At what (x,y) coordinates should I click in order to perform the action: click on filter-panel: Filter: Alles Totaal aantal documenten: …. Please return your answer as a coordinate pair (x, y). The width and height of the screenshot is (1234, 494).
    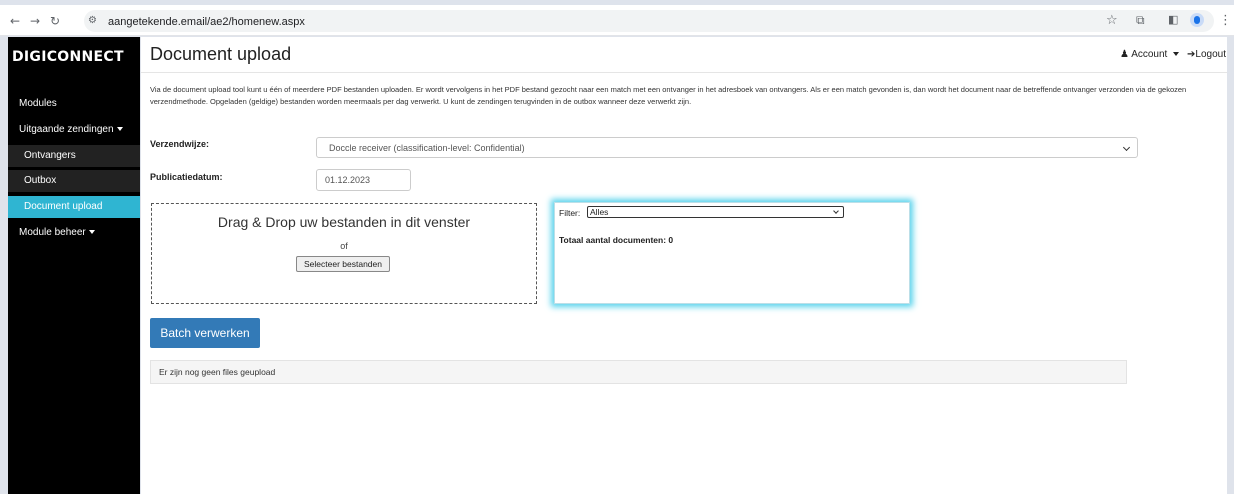
    Looking at the image, I should click on (732, 253).